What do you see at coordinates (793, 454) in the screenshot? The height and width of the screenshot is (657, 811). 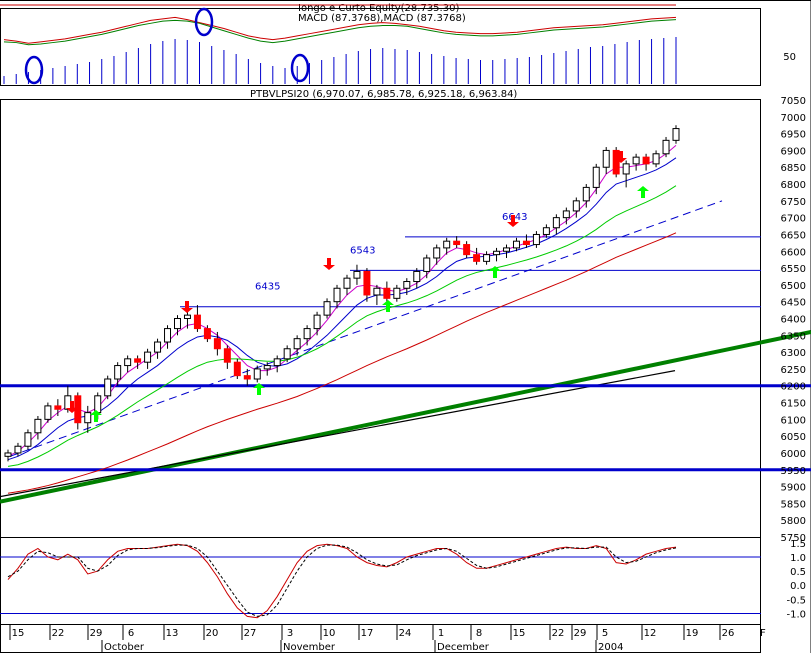 I see `price-tick-label: 6000` at bounding box center [793, 454].